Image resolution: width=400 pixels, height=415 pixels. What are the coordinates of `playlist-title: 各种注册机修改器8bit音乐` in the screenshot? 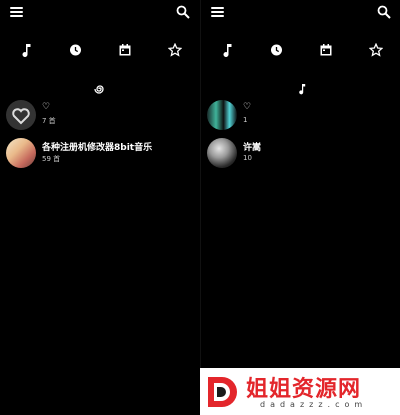 It's located at (97, 148).